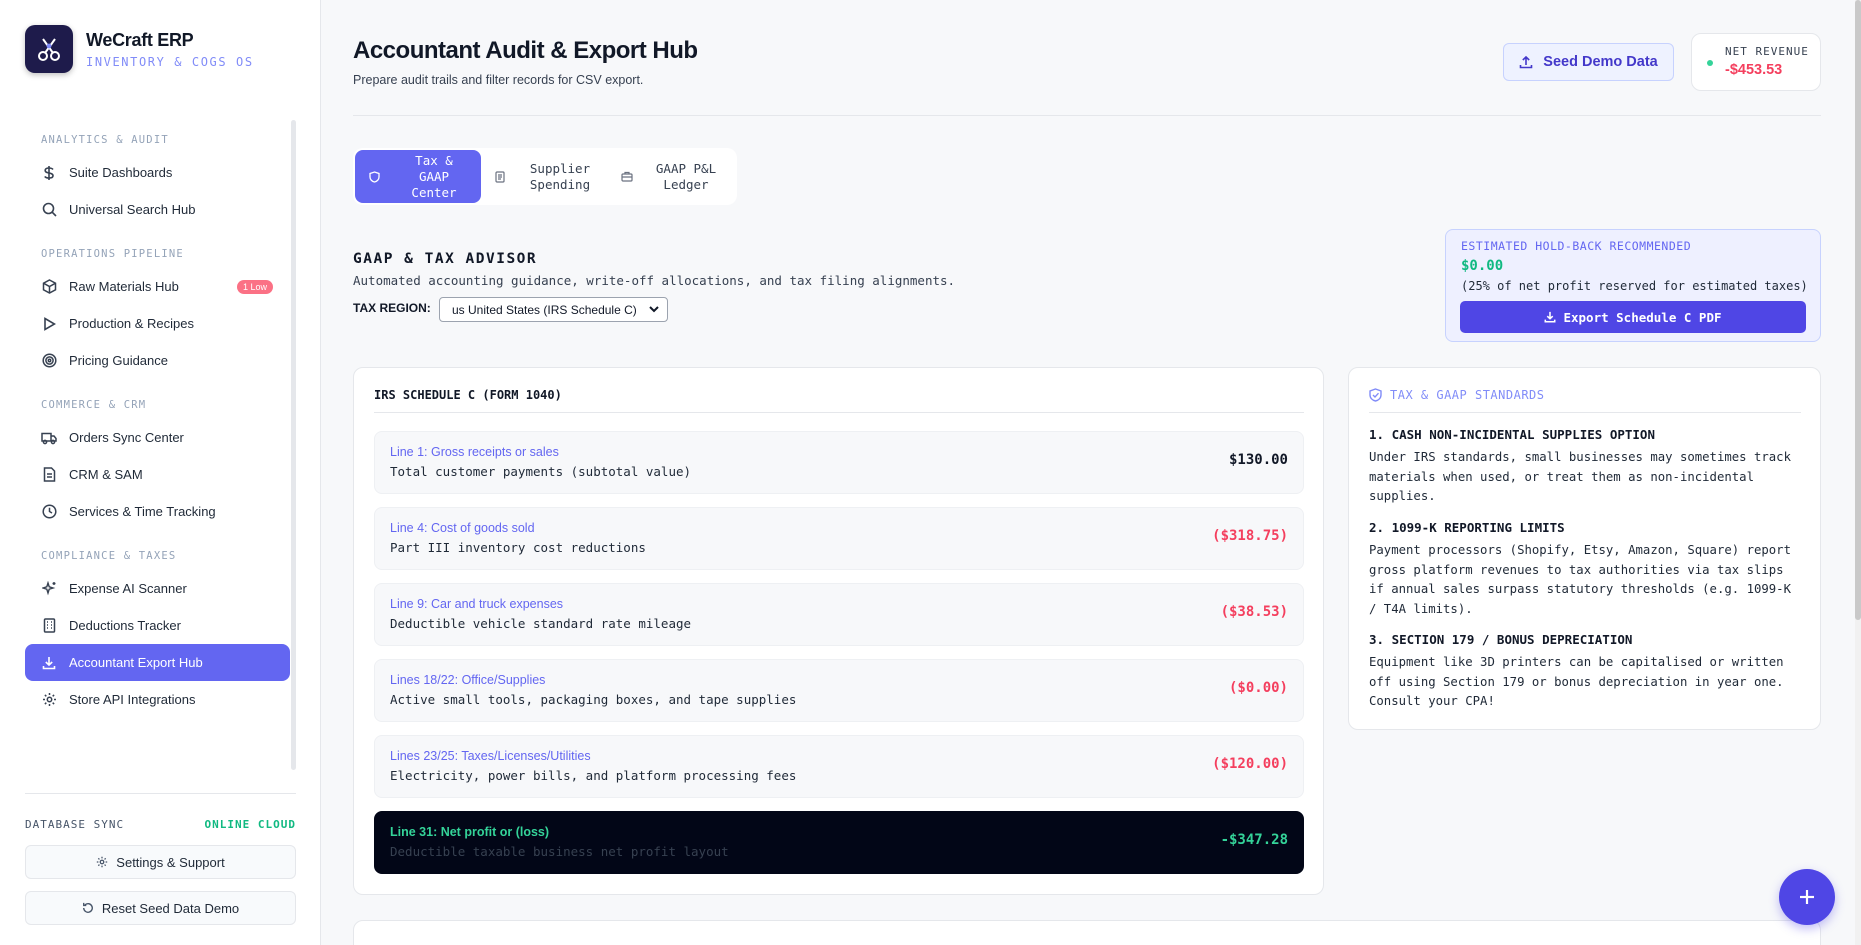 This screenshot has width=1861, height=945. What do you see at coordinates (434, 176) in the screenshot?
I see `tab-label: Tax & GAAP Center` at bounding box center [434, 176].